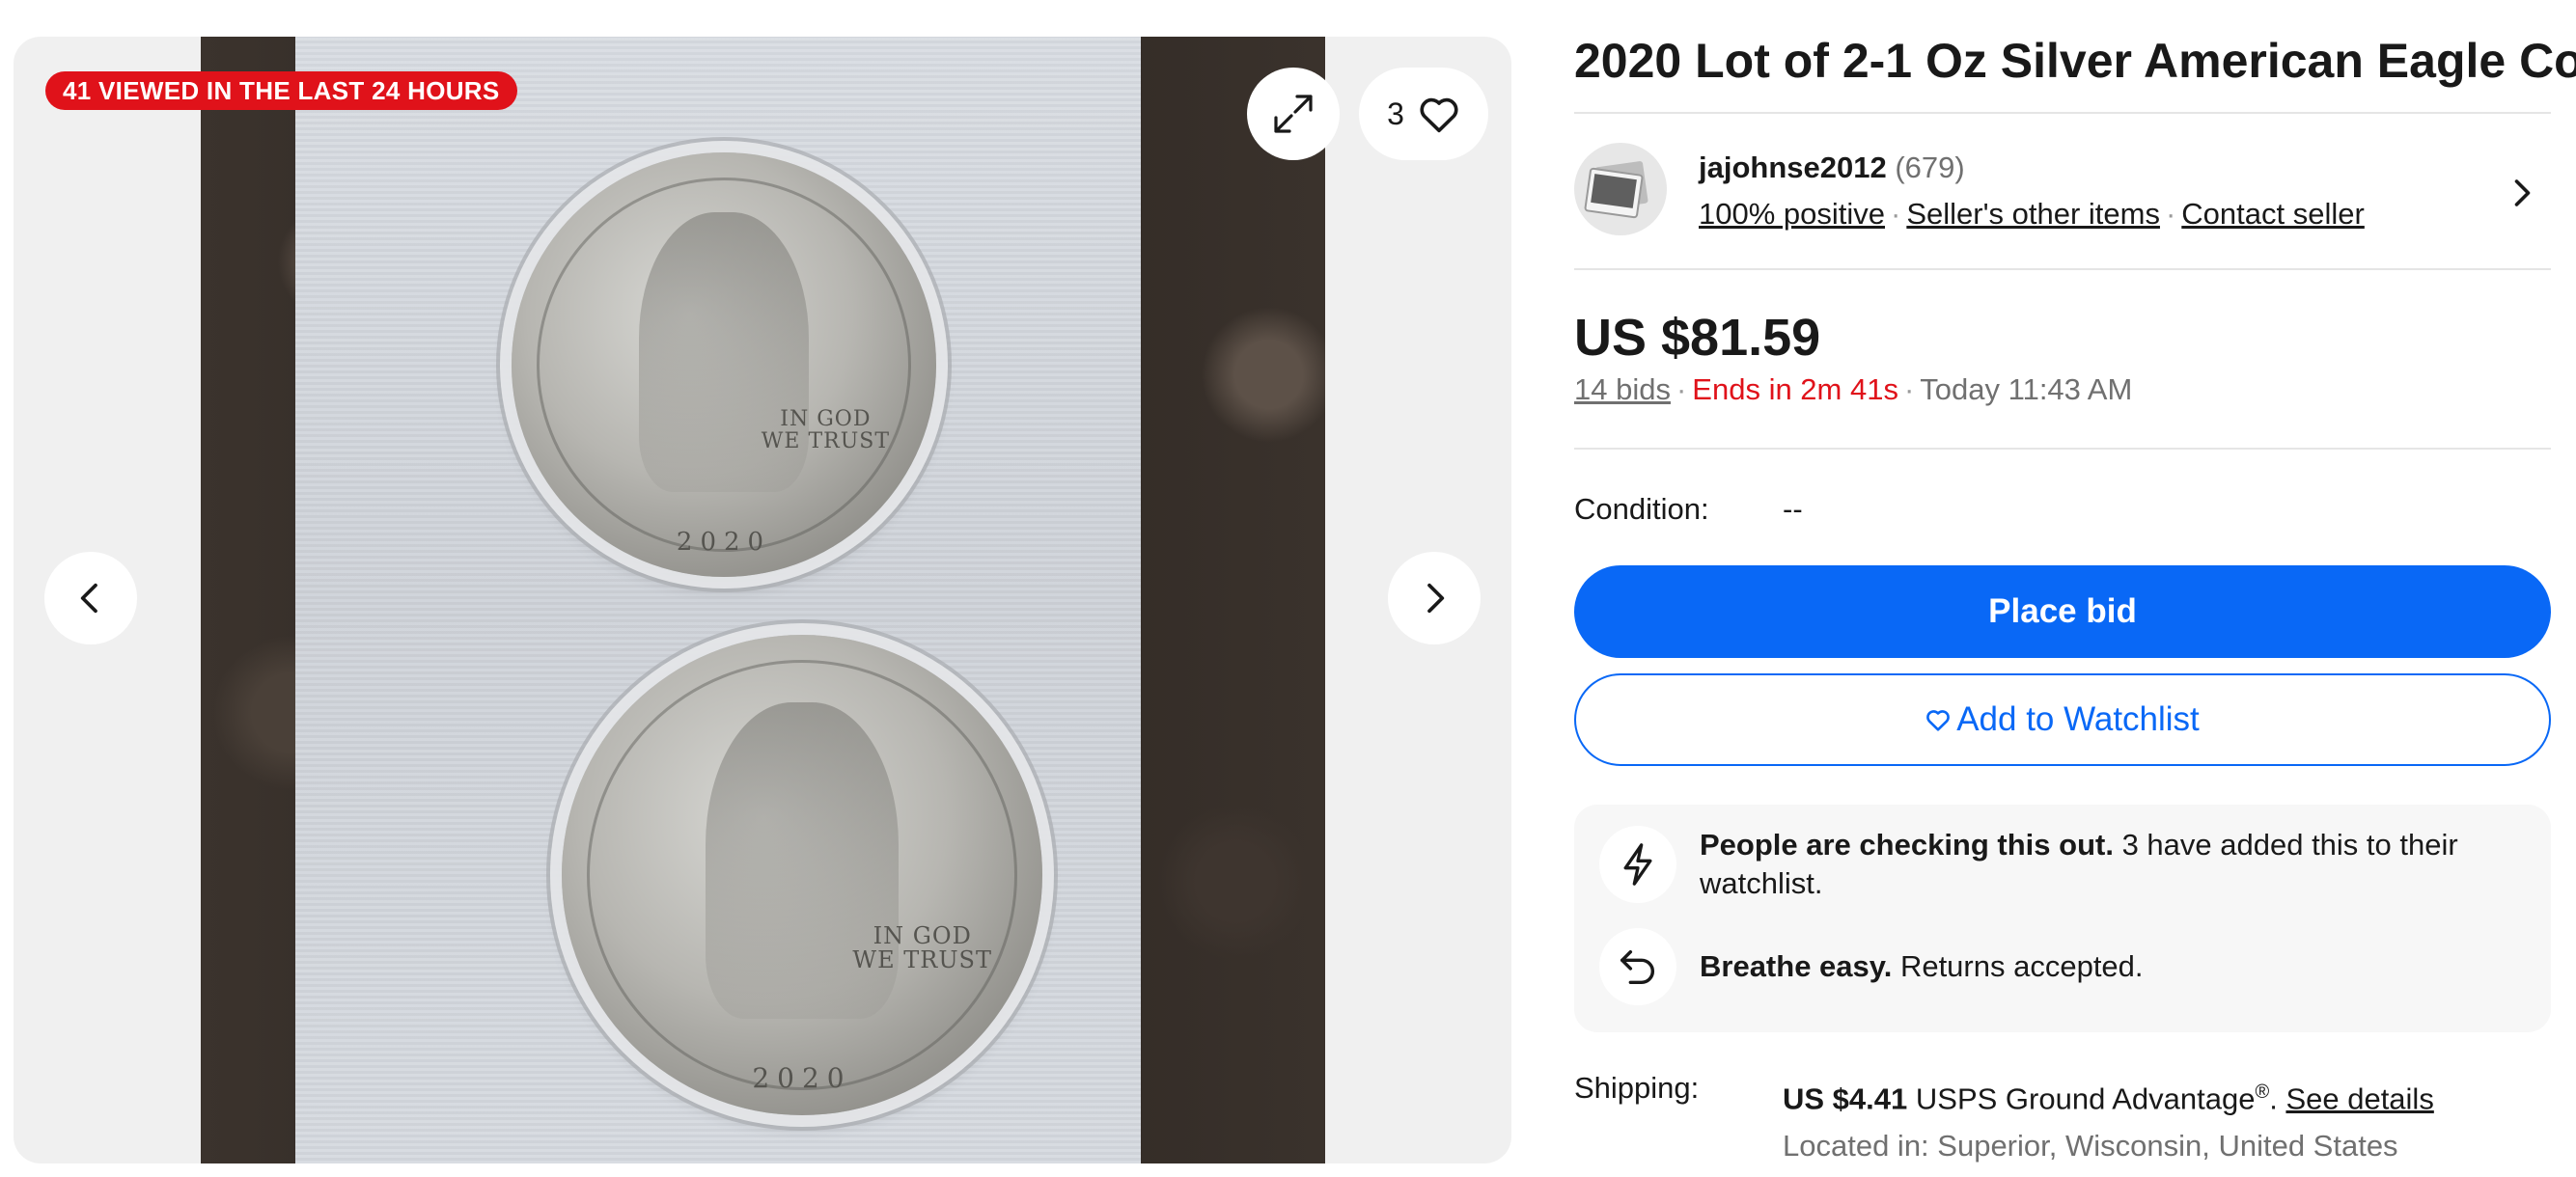  I want to click on expand-icon, so click(1293, 114).